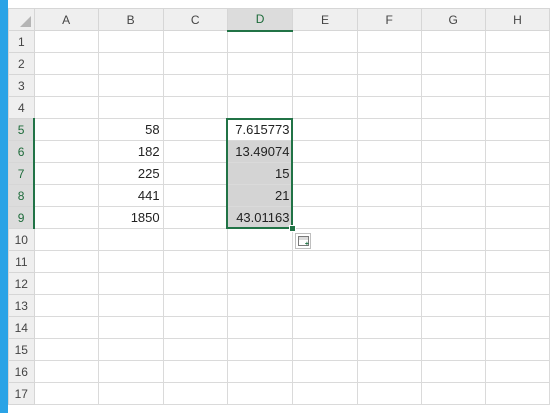 This screenshot has height=413, width=550. What do you see at coordinates (389, 327) in the screenshot?
I see `cell-f14` at bounding box center [389, 327].